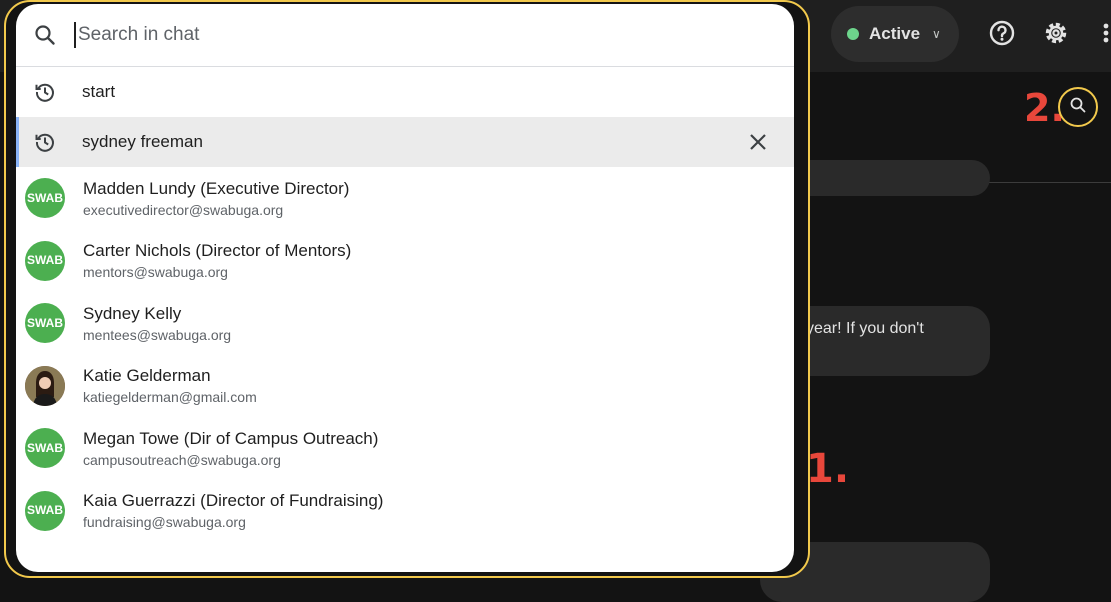 This screenshot has height=602, width=1111. Describe the element at coordinates (857, 328) in the screenshot. I see `message-text: is year! If you don't` at that location.